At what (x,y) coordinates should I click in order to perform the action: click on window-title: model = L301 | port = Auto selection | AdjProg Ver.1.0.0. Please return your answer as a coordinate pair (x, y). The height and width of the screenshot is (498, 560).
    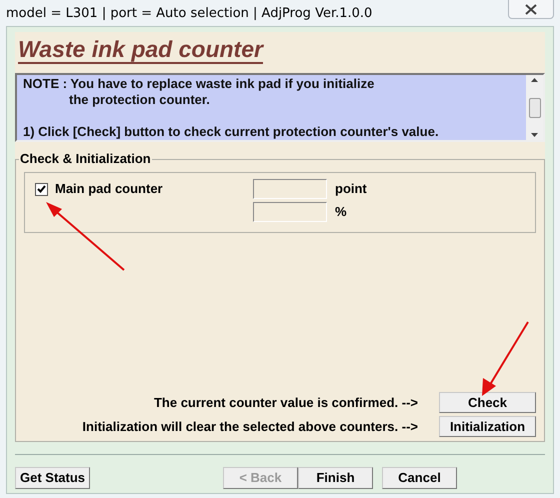
    Looking at the image, I should click on (189, 14).